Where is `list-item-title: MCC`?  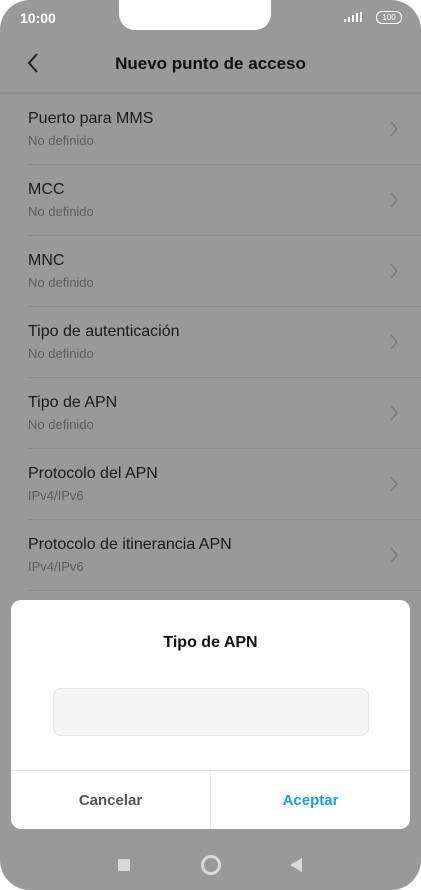 list-item-title: MCC is located at coordinates (46, 189).